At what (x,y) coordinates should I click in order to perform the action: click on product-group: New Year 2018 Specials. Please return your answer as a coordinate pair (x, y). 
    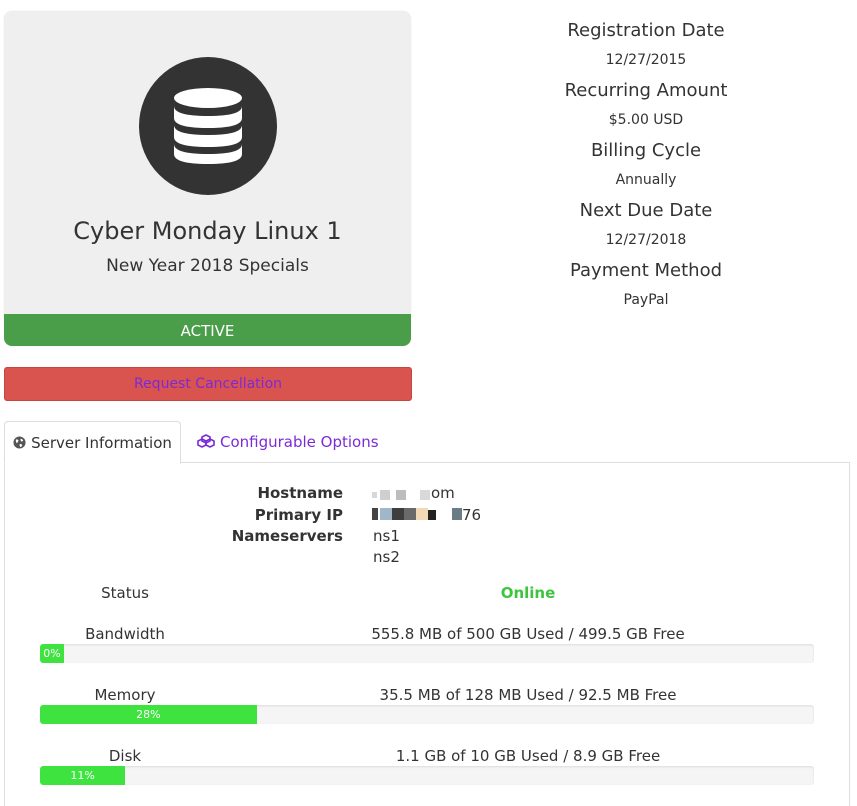
    Looking at the image, I should click on (207, 266).